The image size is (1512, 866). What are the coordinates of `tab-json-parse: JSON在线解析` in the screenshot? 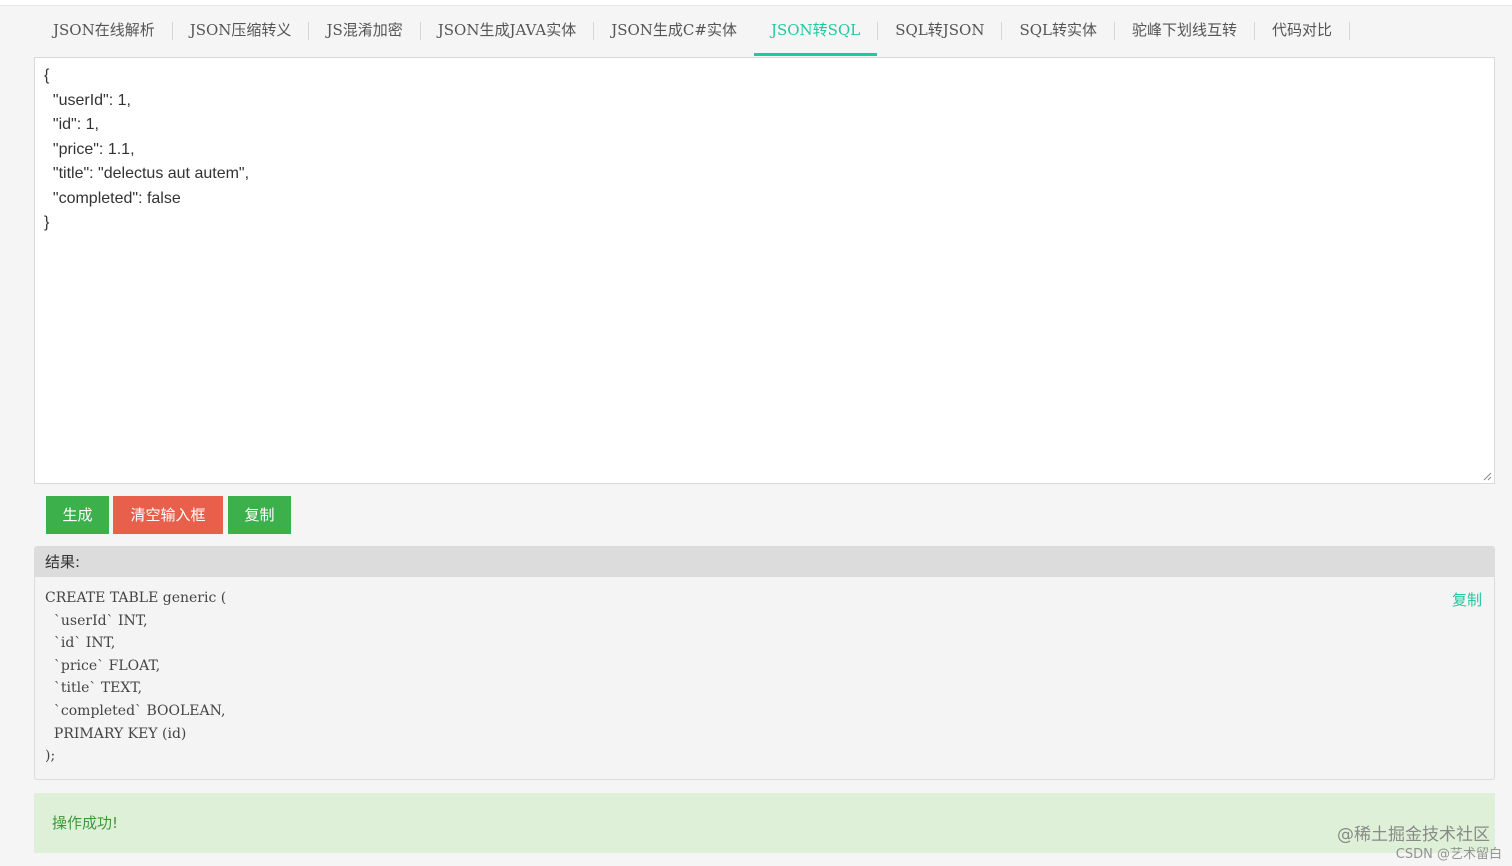 It's located at (104, 31).